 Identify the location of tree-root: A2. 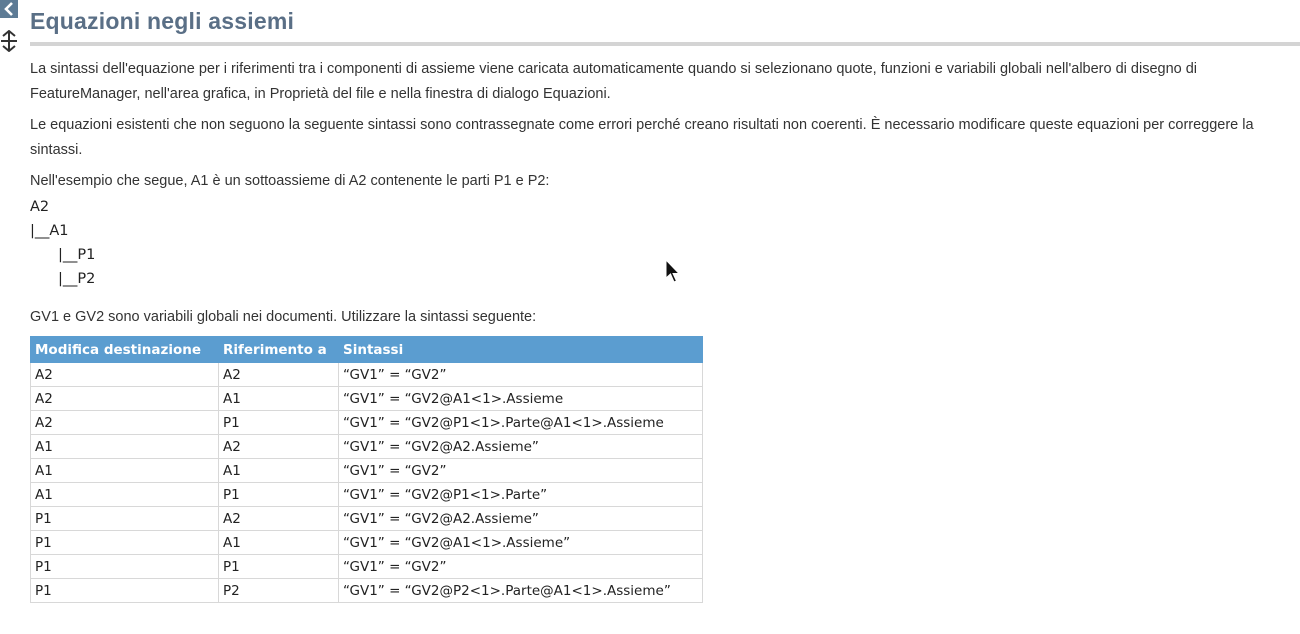
(40, 207).